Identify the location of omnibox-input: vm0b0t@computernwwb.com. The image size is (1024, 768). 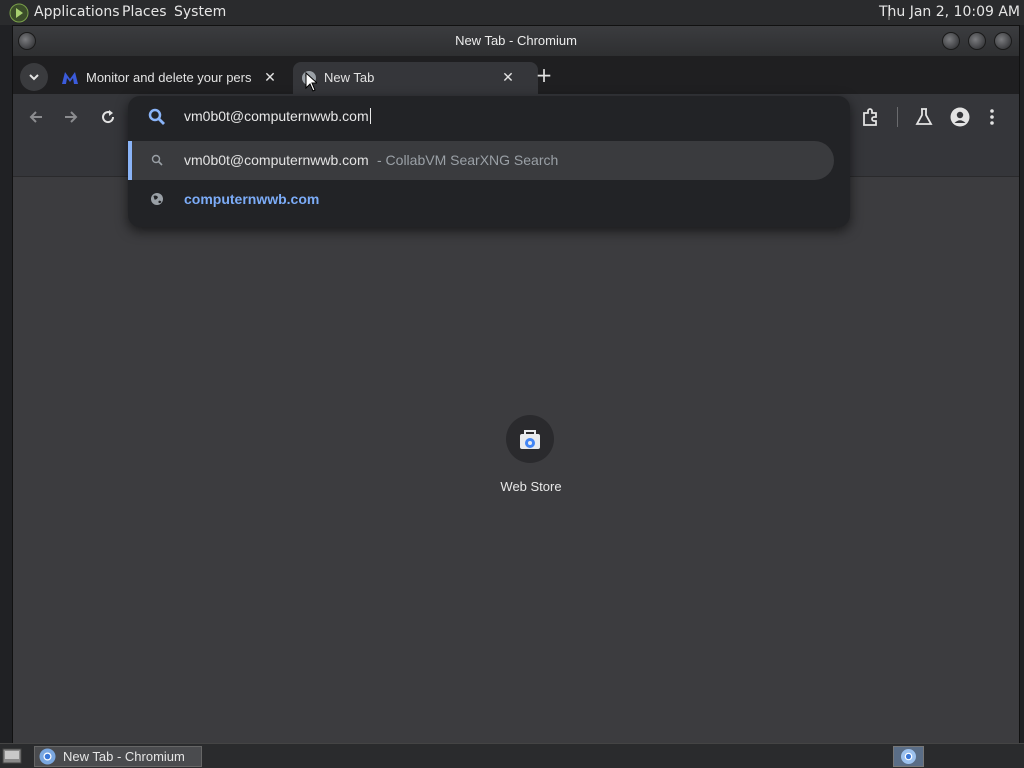
(277, 116).